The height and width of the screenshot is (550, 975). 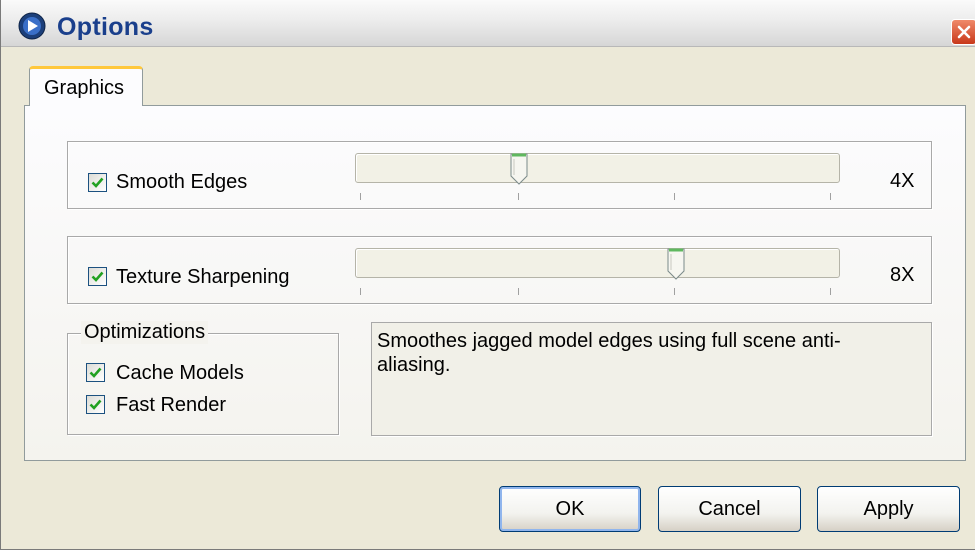 What do you see at coordinates (105, 27) in the screenshot?
I see `window-title: Options` at bounding box center [105, 27].